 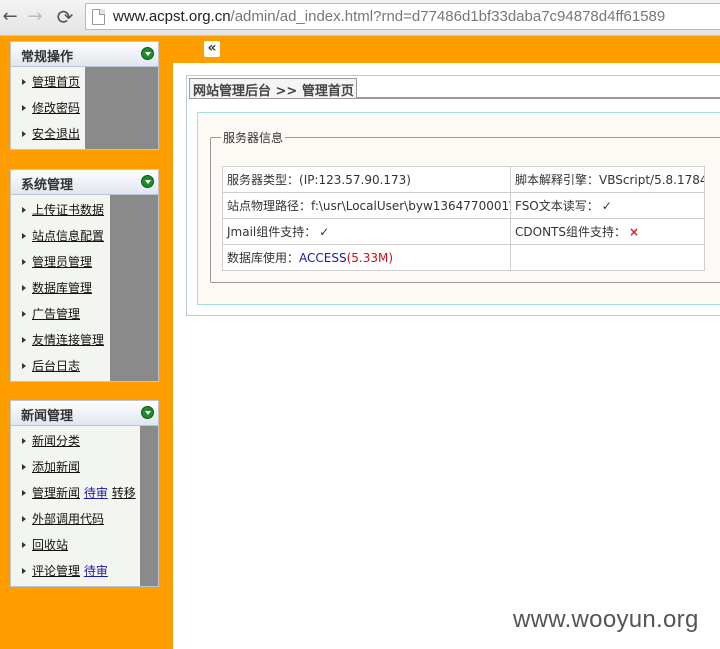 I want to click on panel-menu: 管理首页 修改密码 安全退出, so click(x=48, y=108).